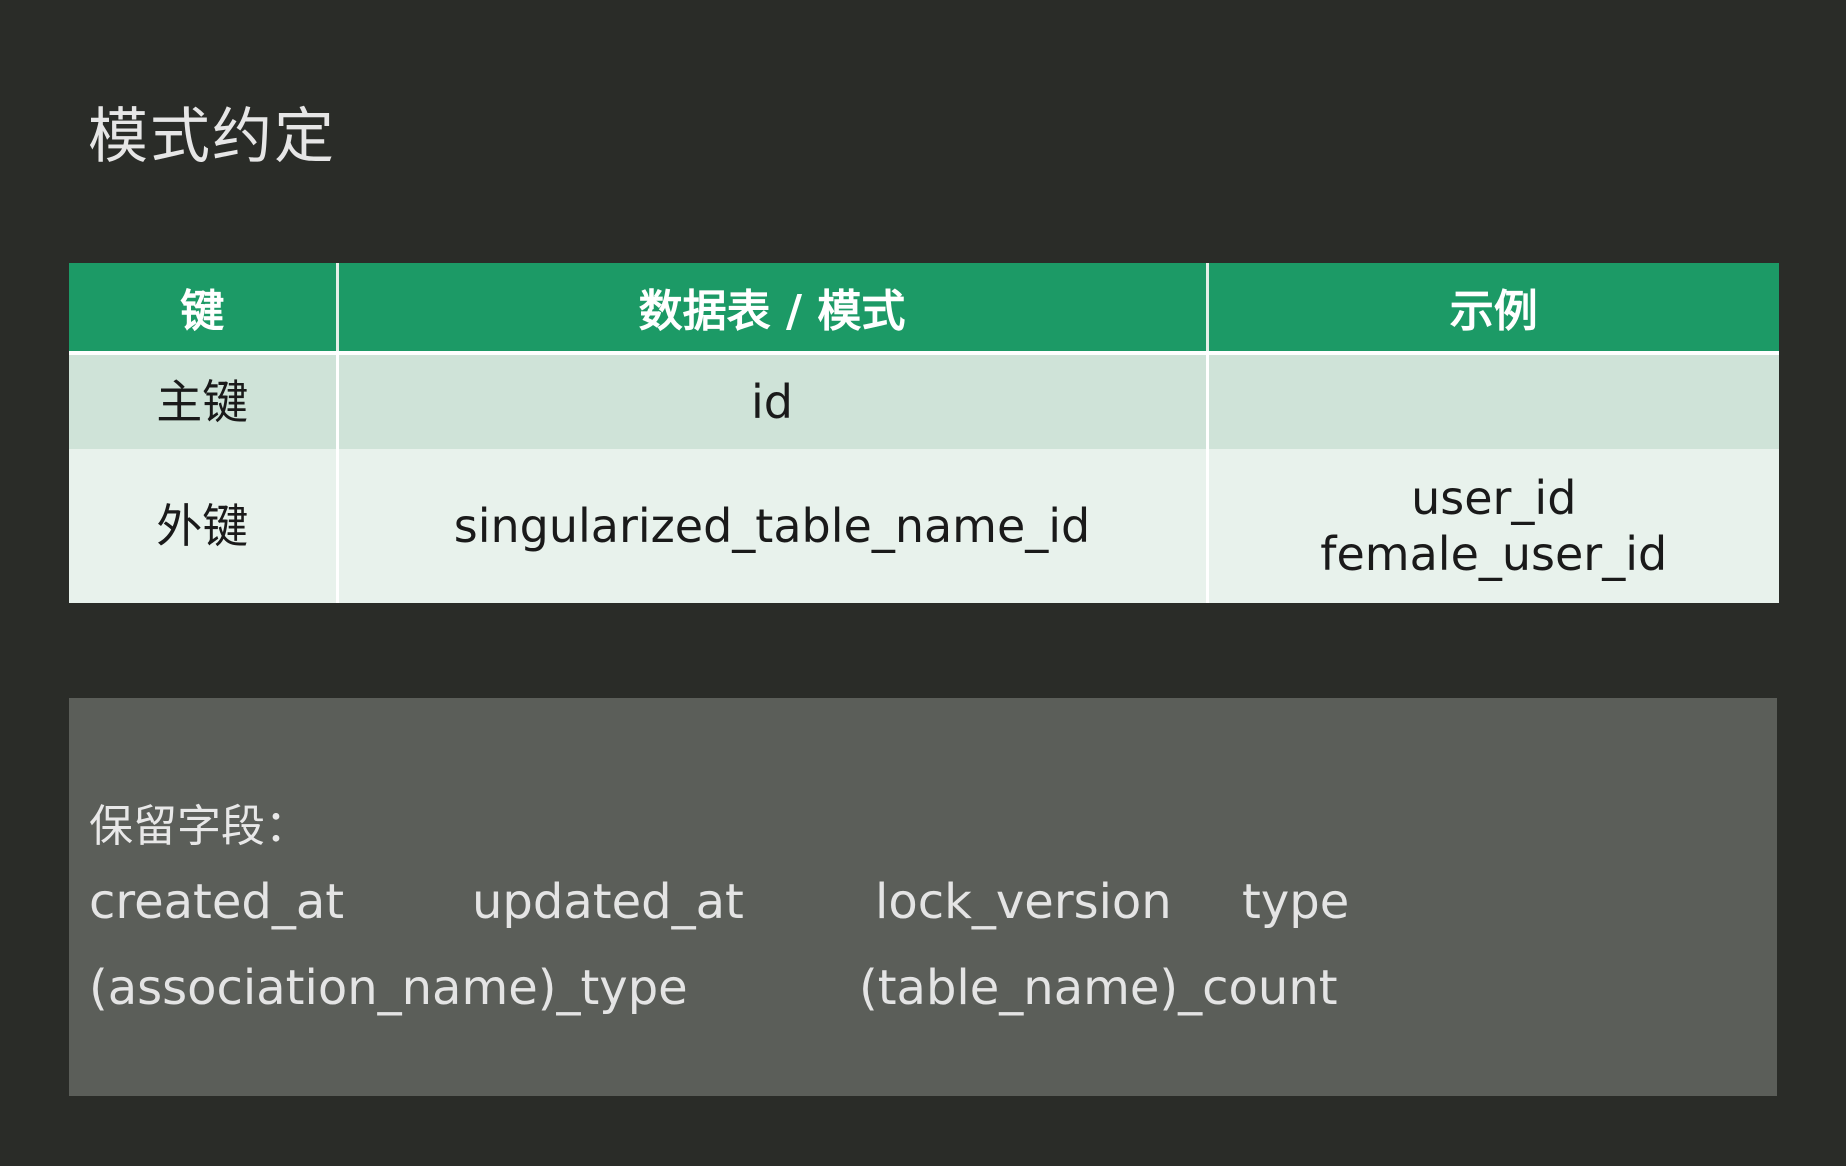 The image size is (1846, 1166). What do you see at coordinates (773, 401) in the screenshot?
I see `primary-key-pattern: id` at bounding box center [773, 401].